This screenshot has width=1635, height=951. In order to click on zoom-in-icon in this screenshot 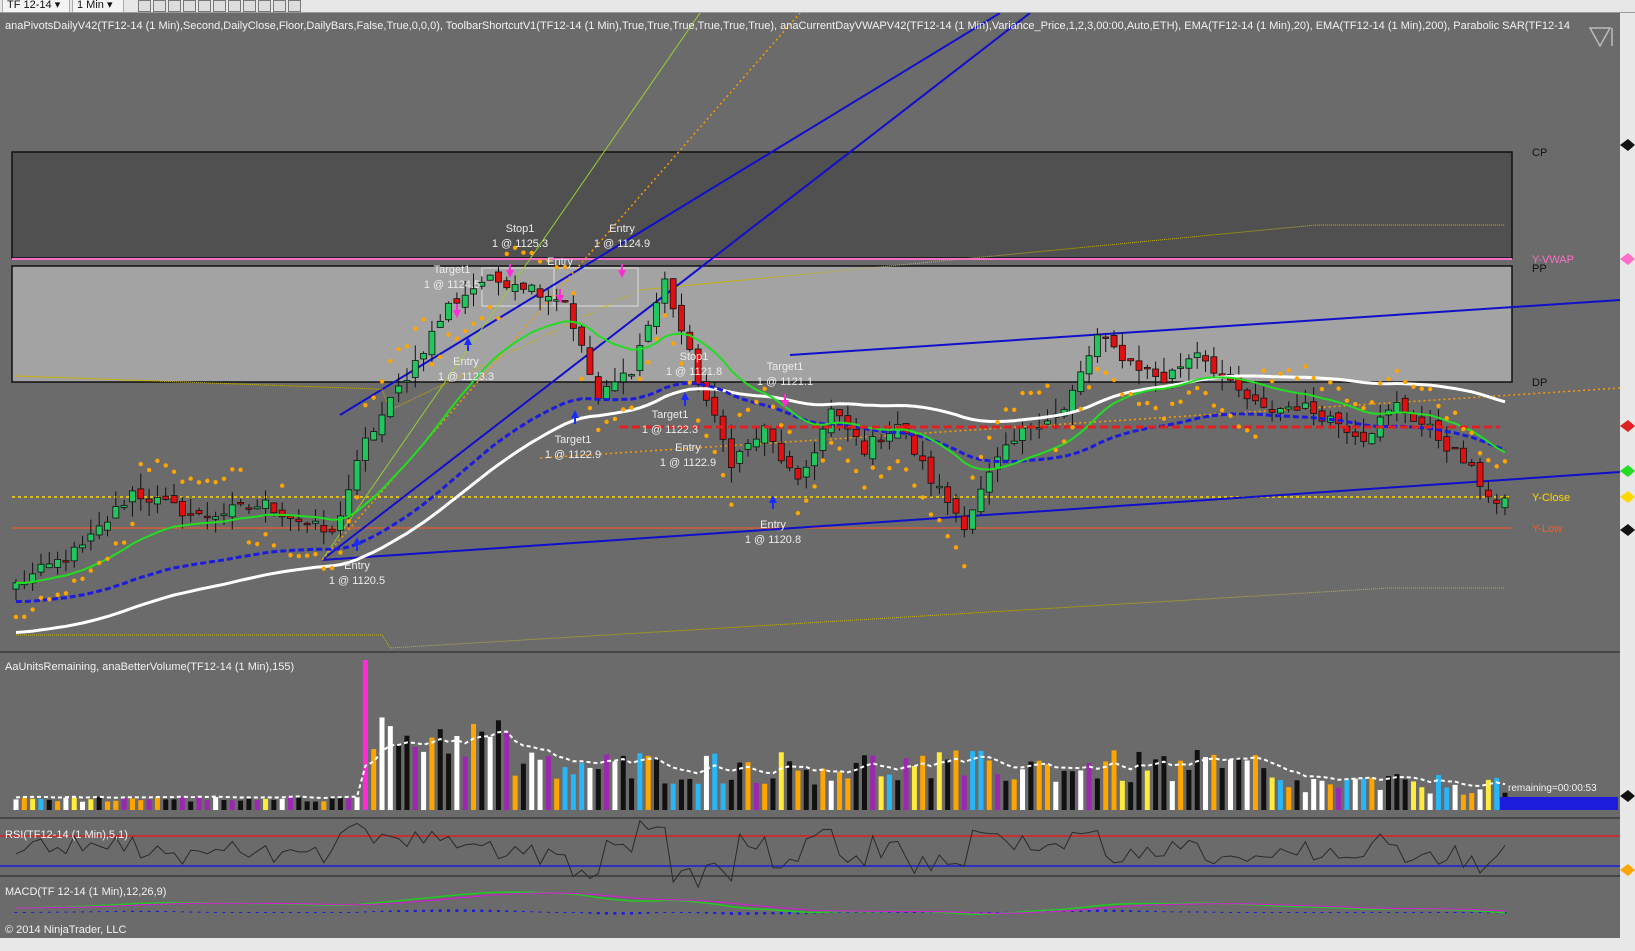, I will do `click(174, 6)`.